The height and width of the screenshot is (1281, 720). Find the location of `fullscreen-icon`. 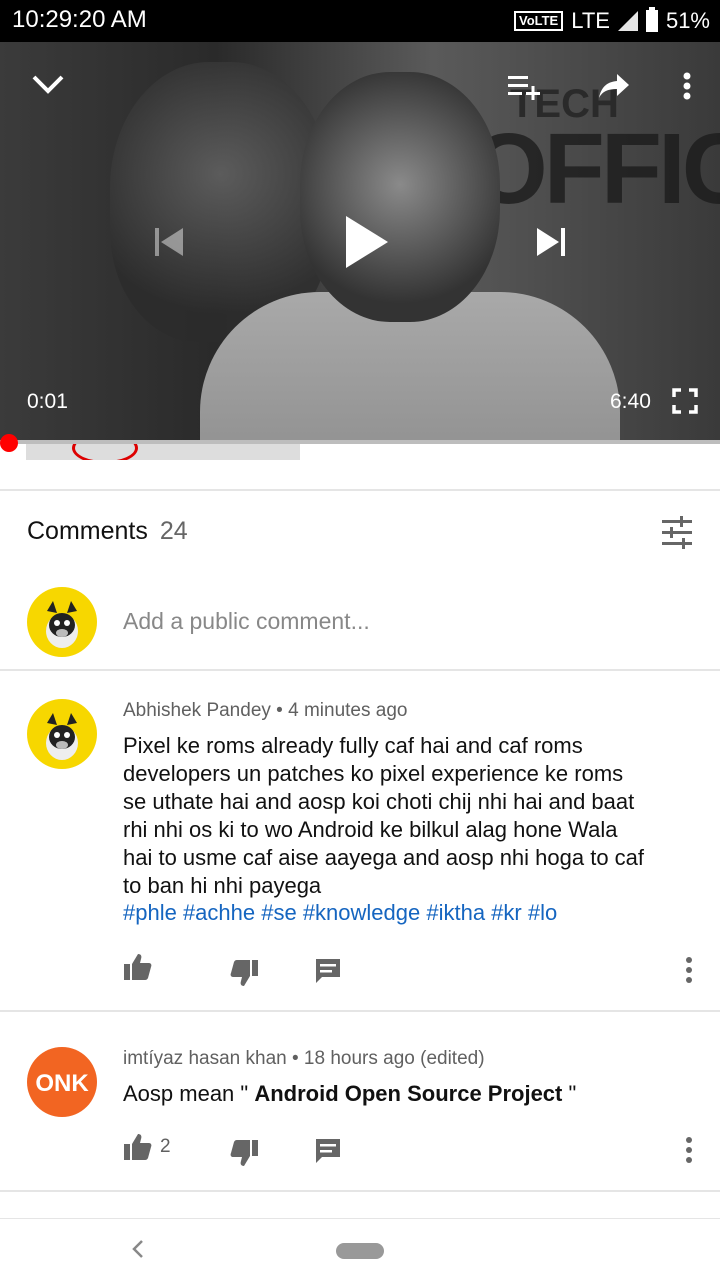

fullscreen-icon is located at coordinates (685, 401).